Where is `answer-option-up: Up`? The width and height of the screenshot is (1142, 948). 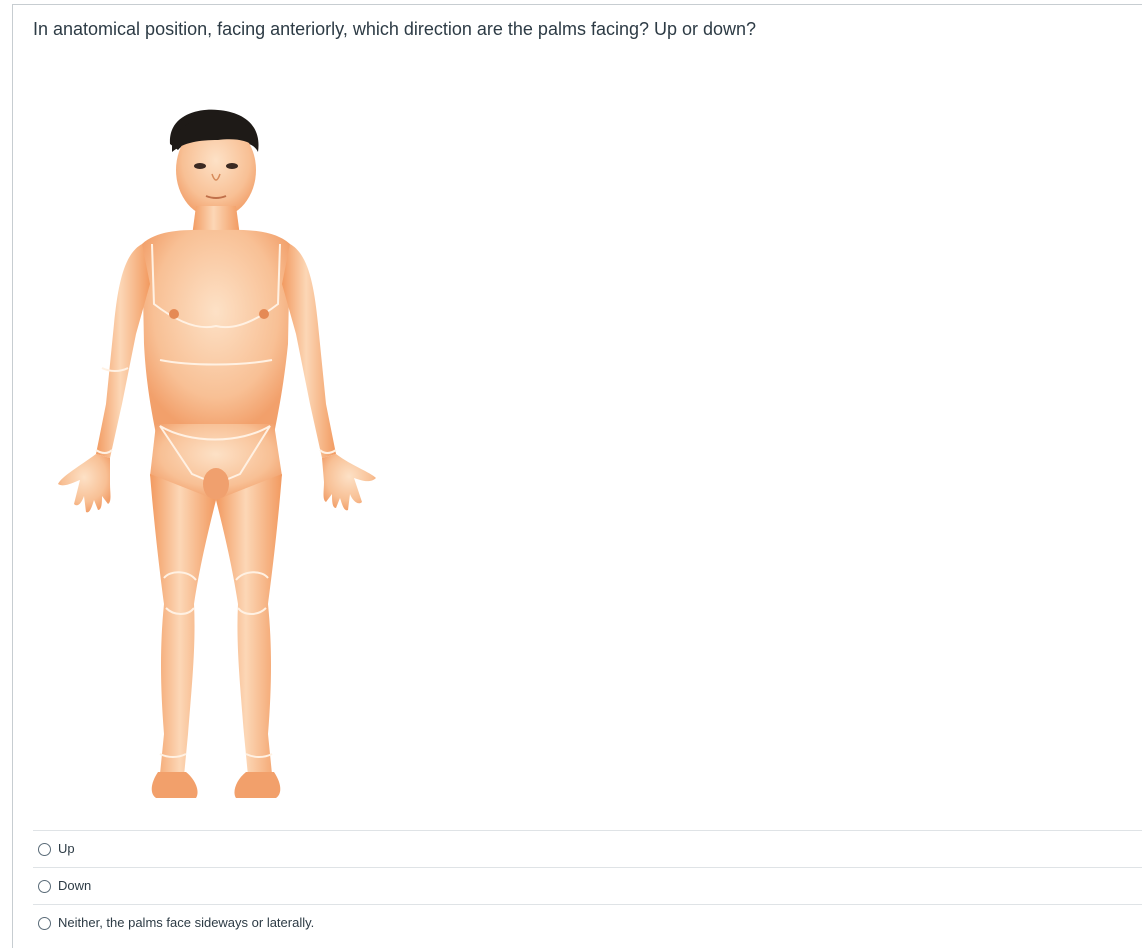
answer-option-up: Up is located at coordinates (587, 848).